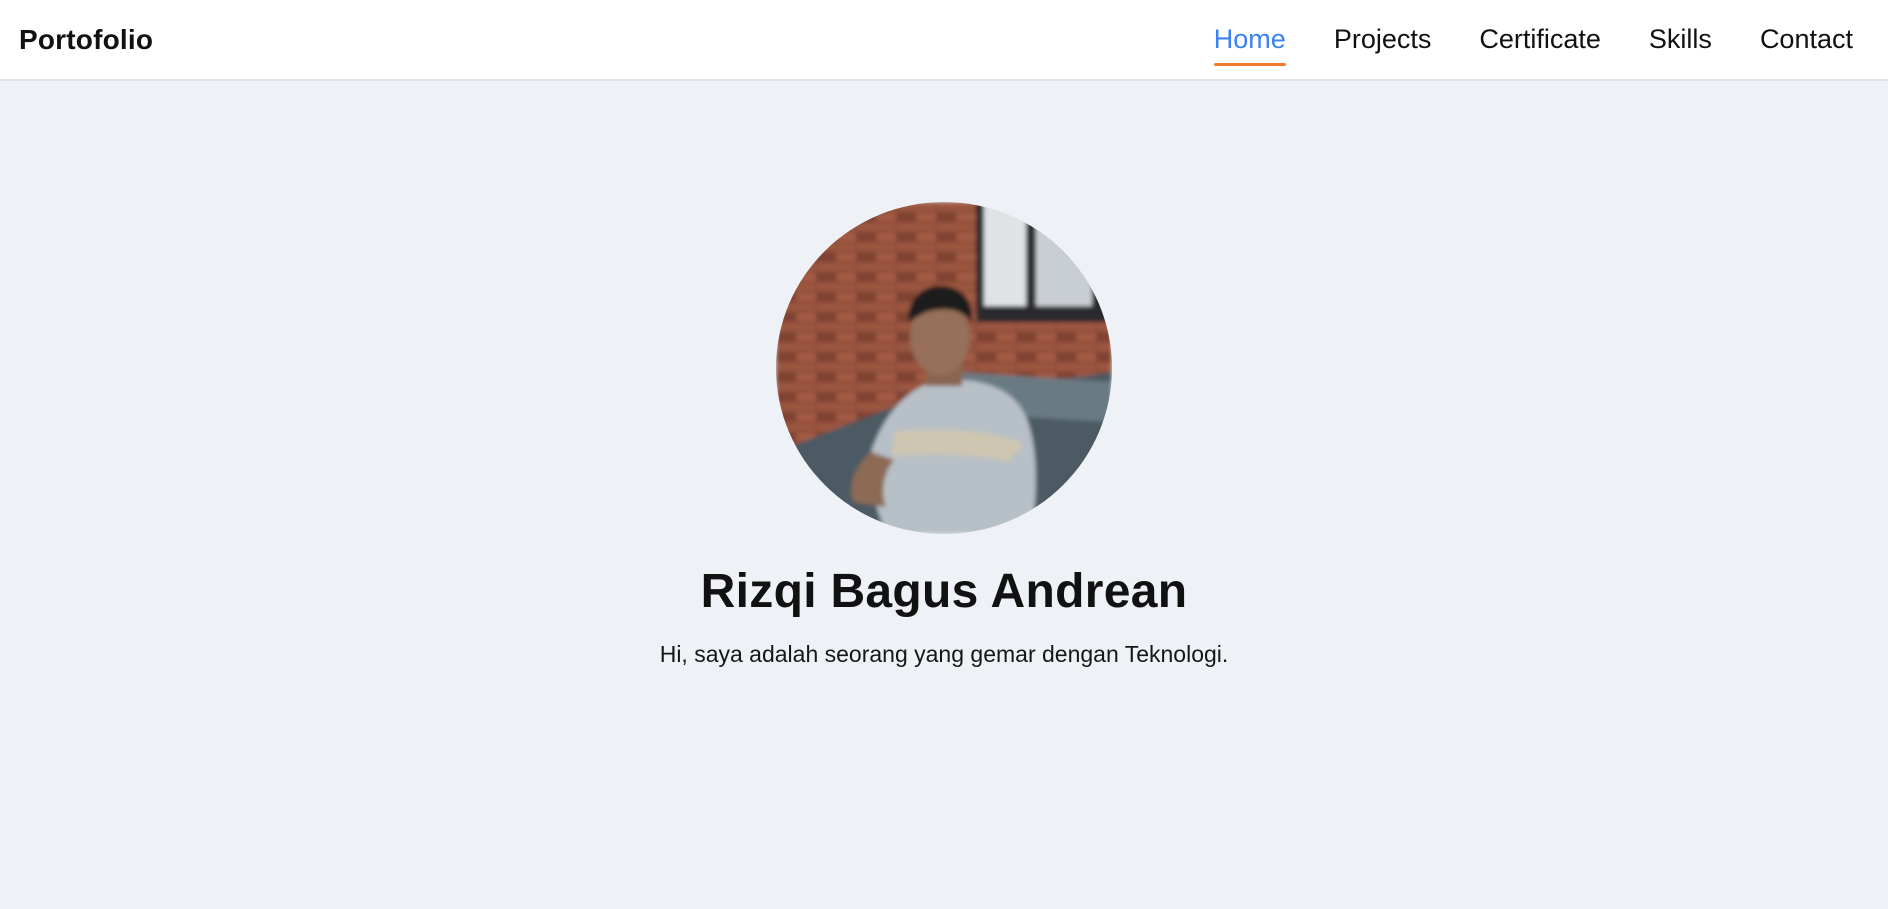  I want to click on nav-item-skills: Skills, so click(1680, 39).